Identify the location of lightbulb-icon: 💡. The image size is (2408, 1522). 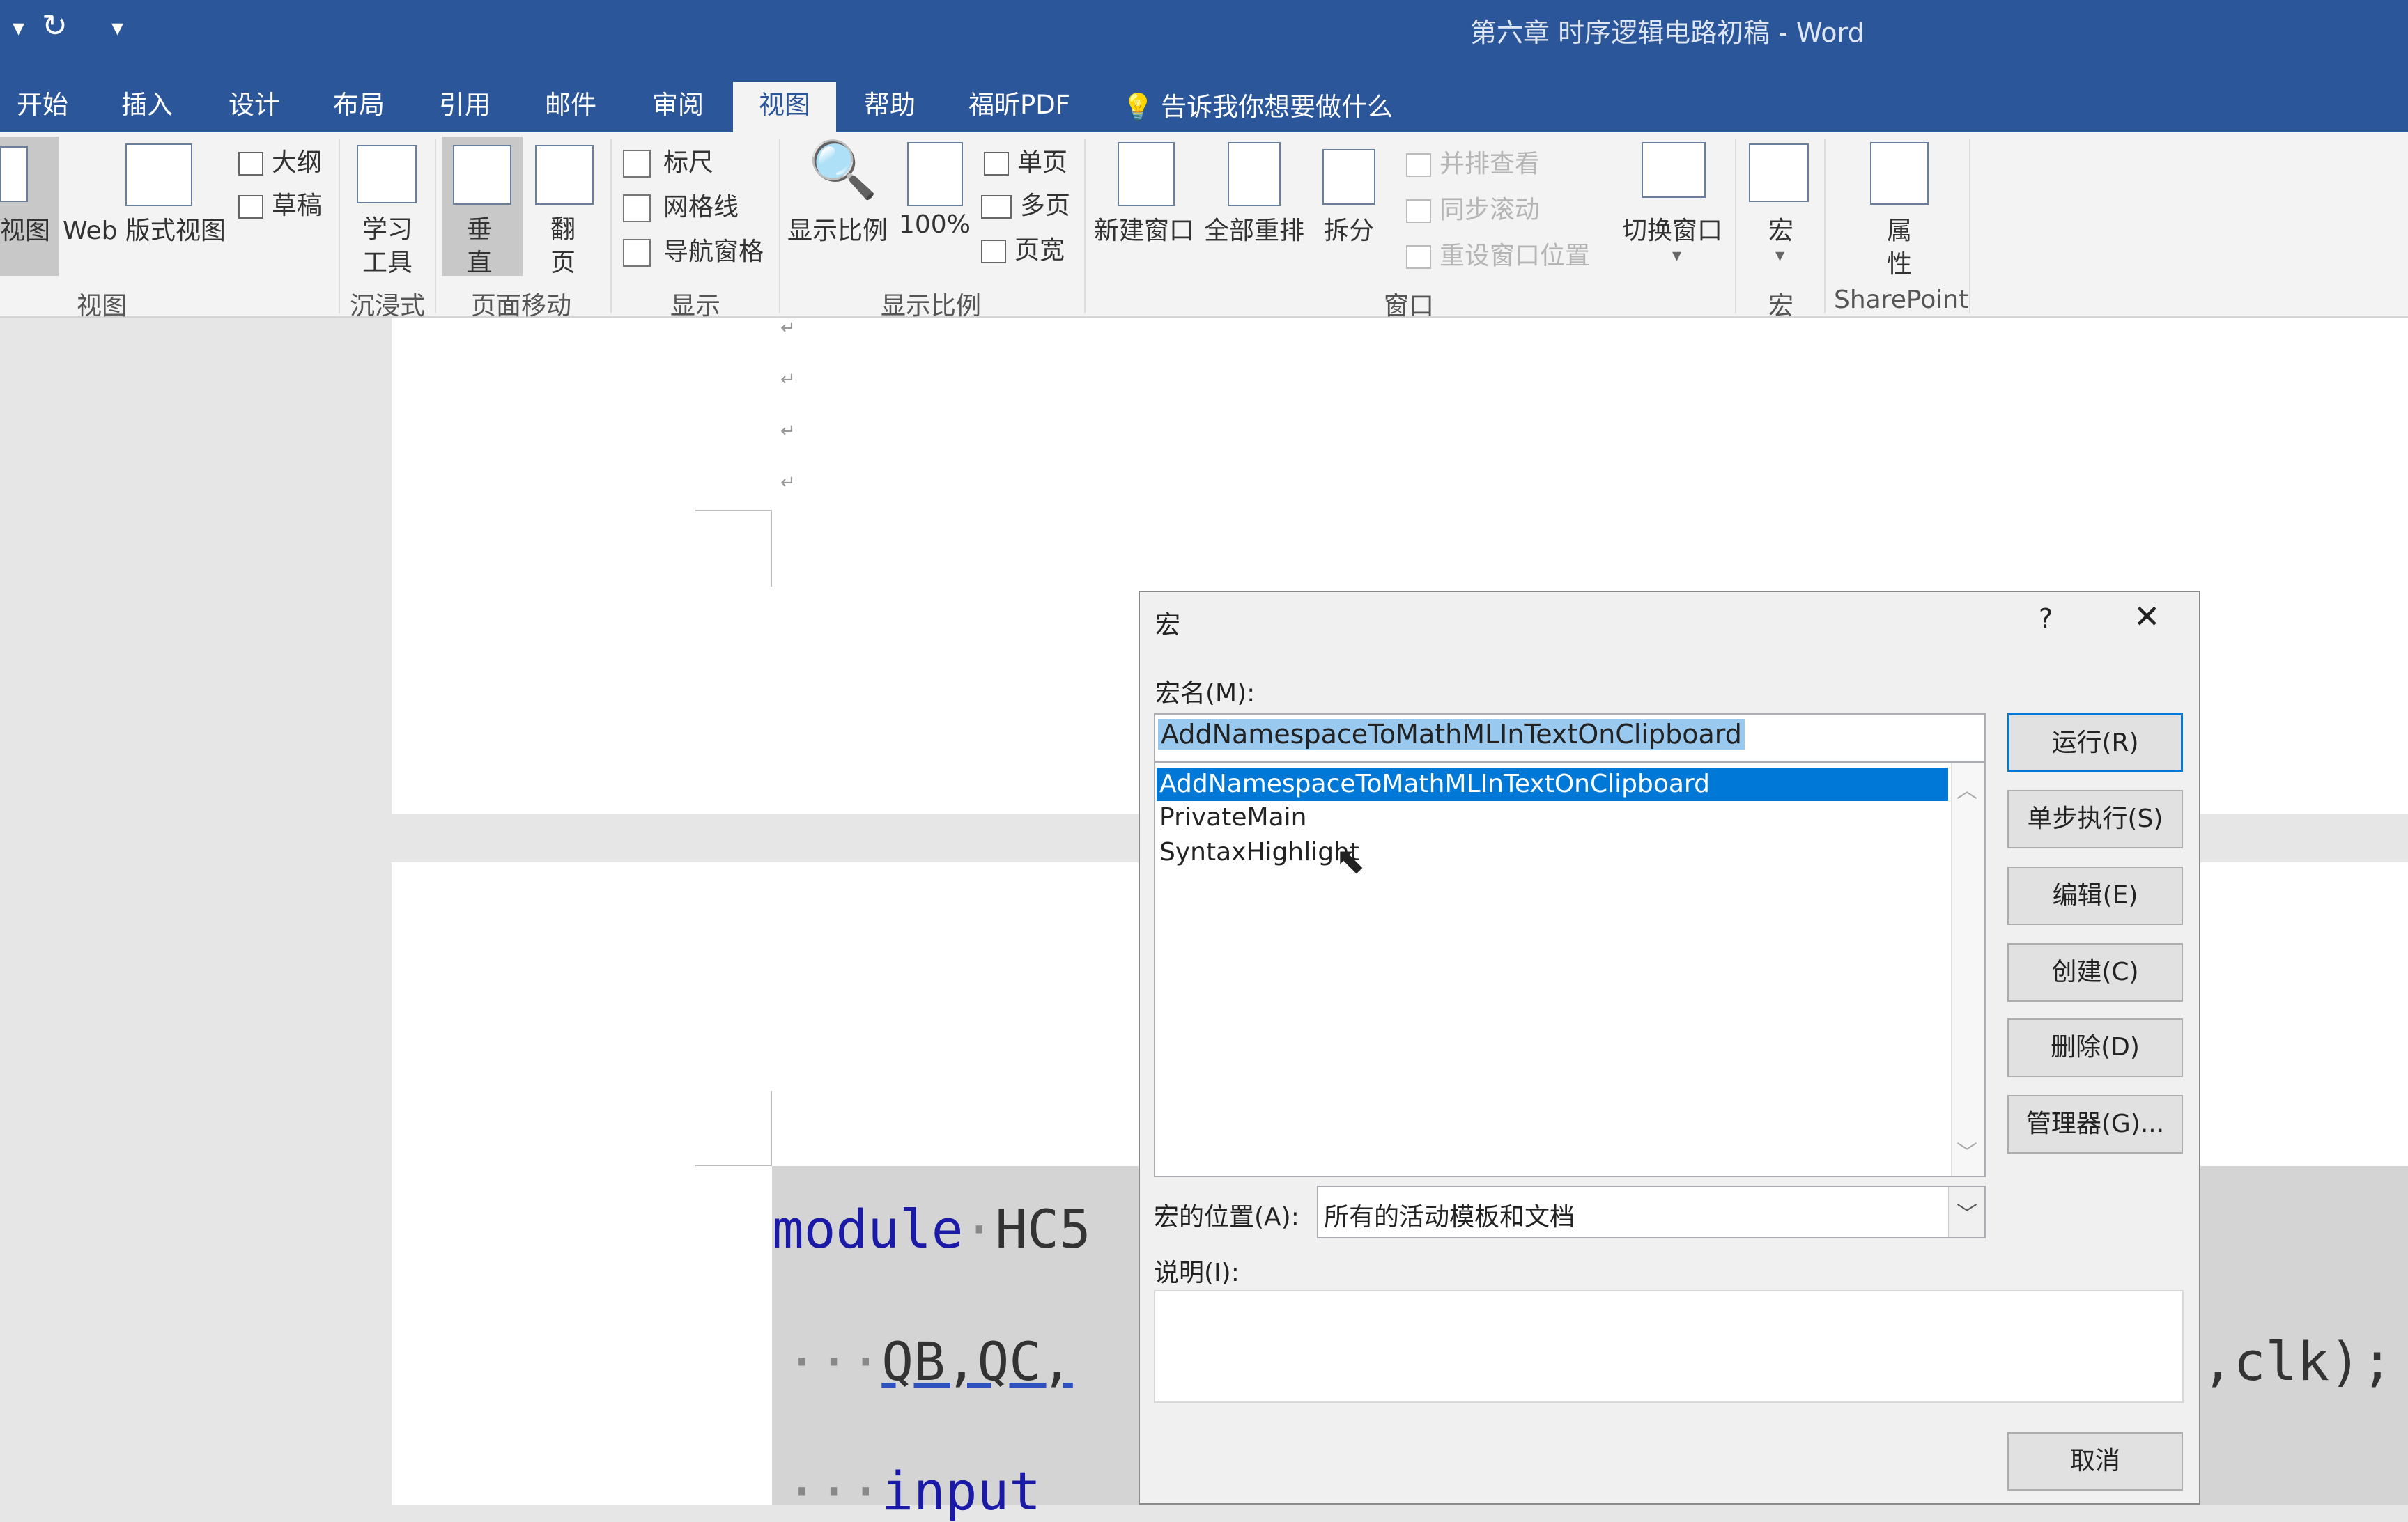
(1138, 107).